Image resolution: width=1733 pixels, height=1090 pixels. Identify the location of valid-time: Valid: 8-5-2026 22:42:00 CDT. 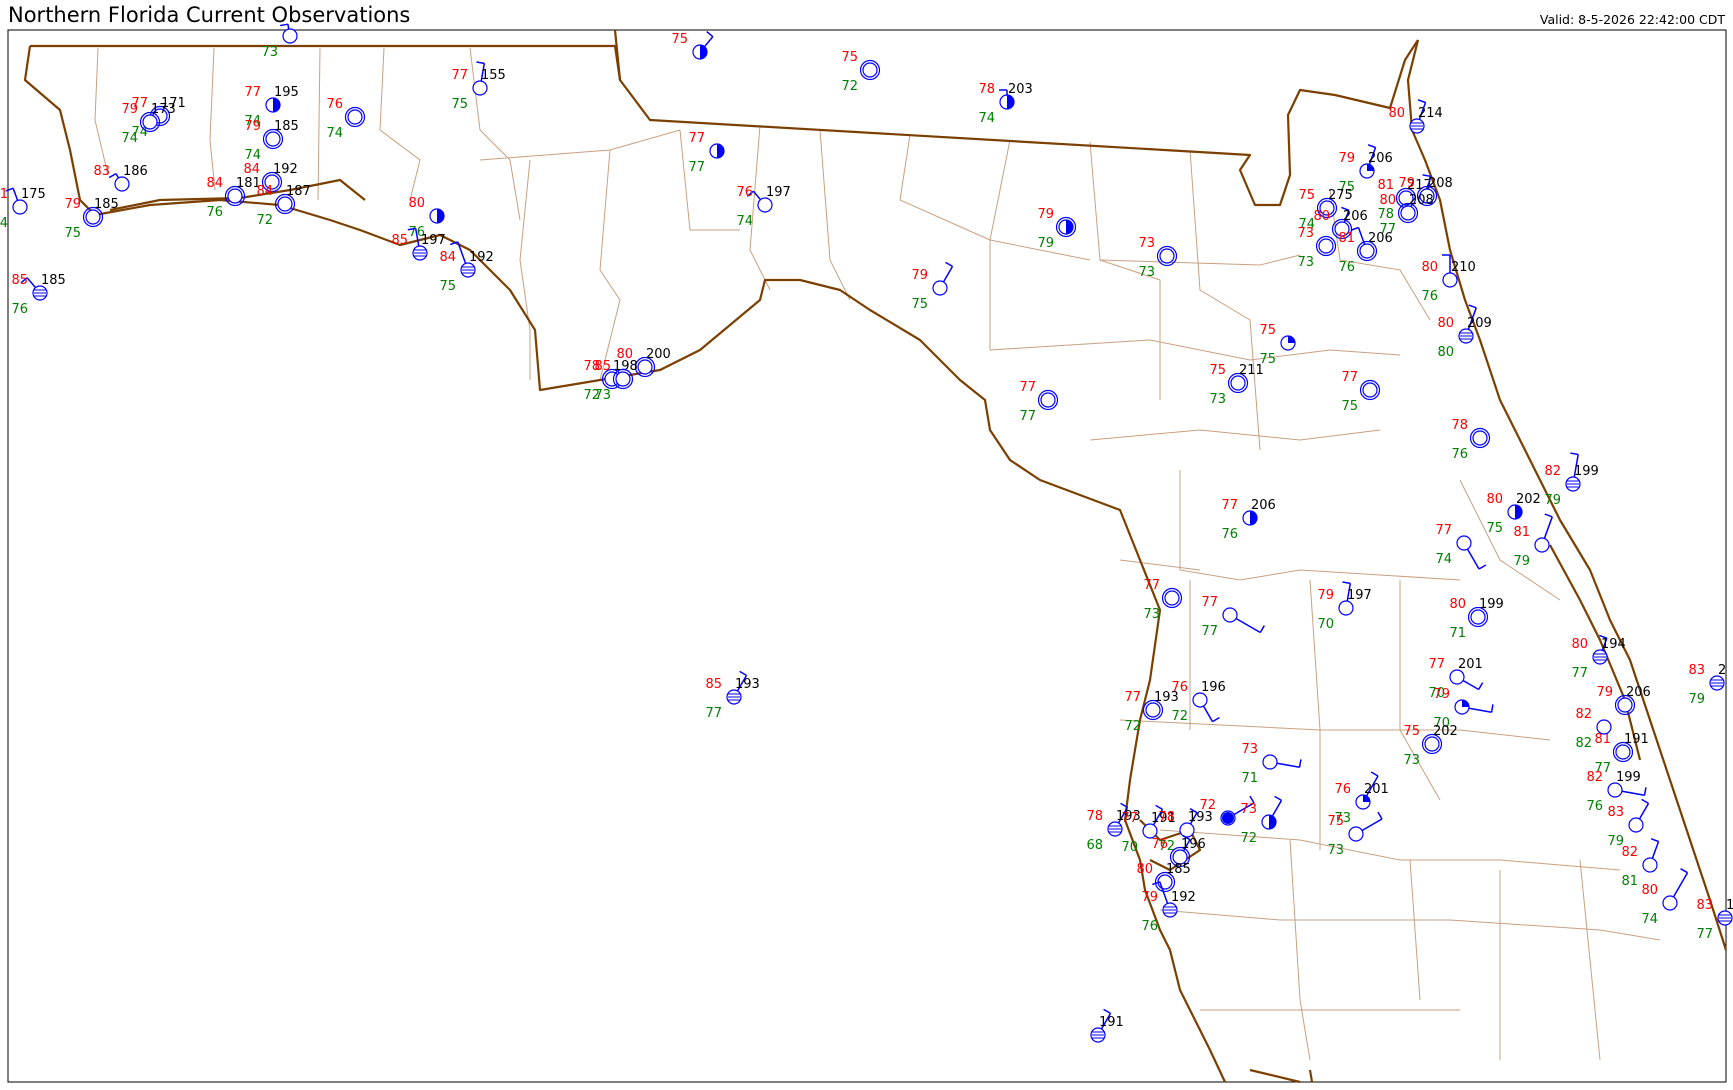
(1632, 19).